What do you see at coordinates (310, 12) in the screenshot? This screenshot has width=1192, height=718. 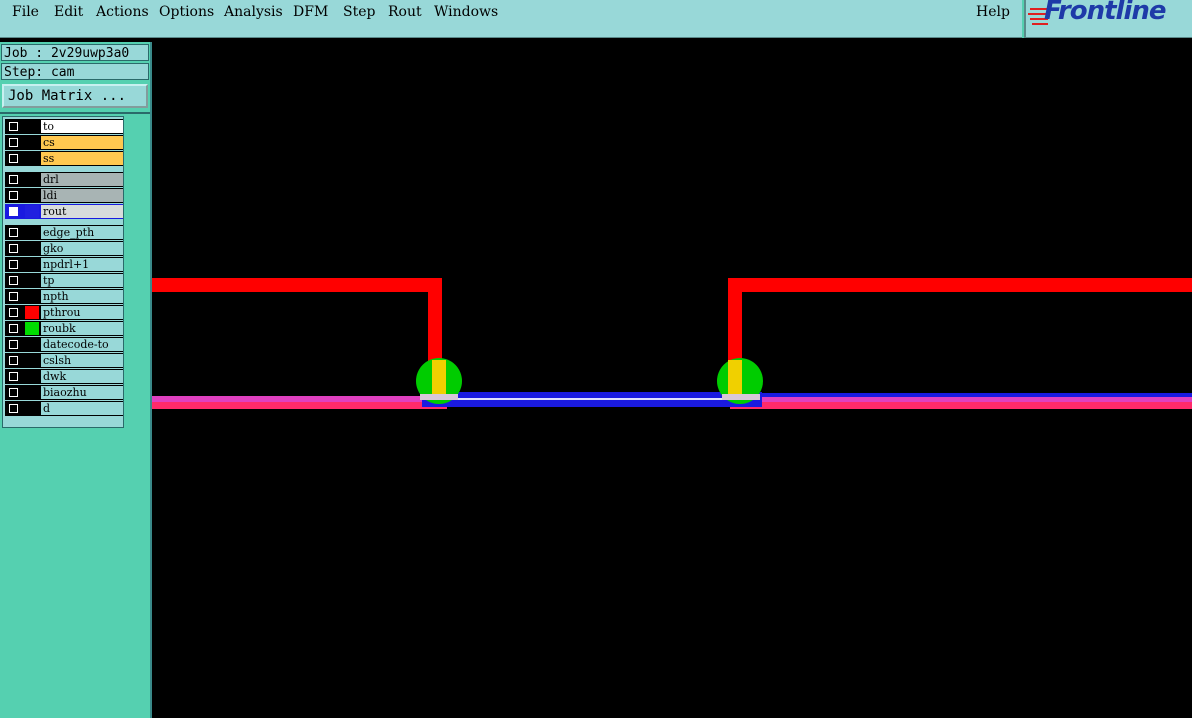 I see `menu-dfm: DFM` at bounding box center [310, 12].